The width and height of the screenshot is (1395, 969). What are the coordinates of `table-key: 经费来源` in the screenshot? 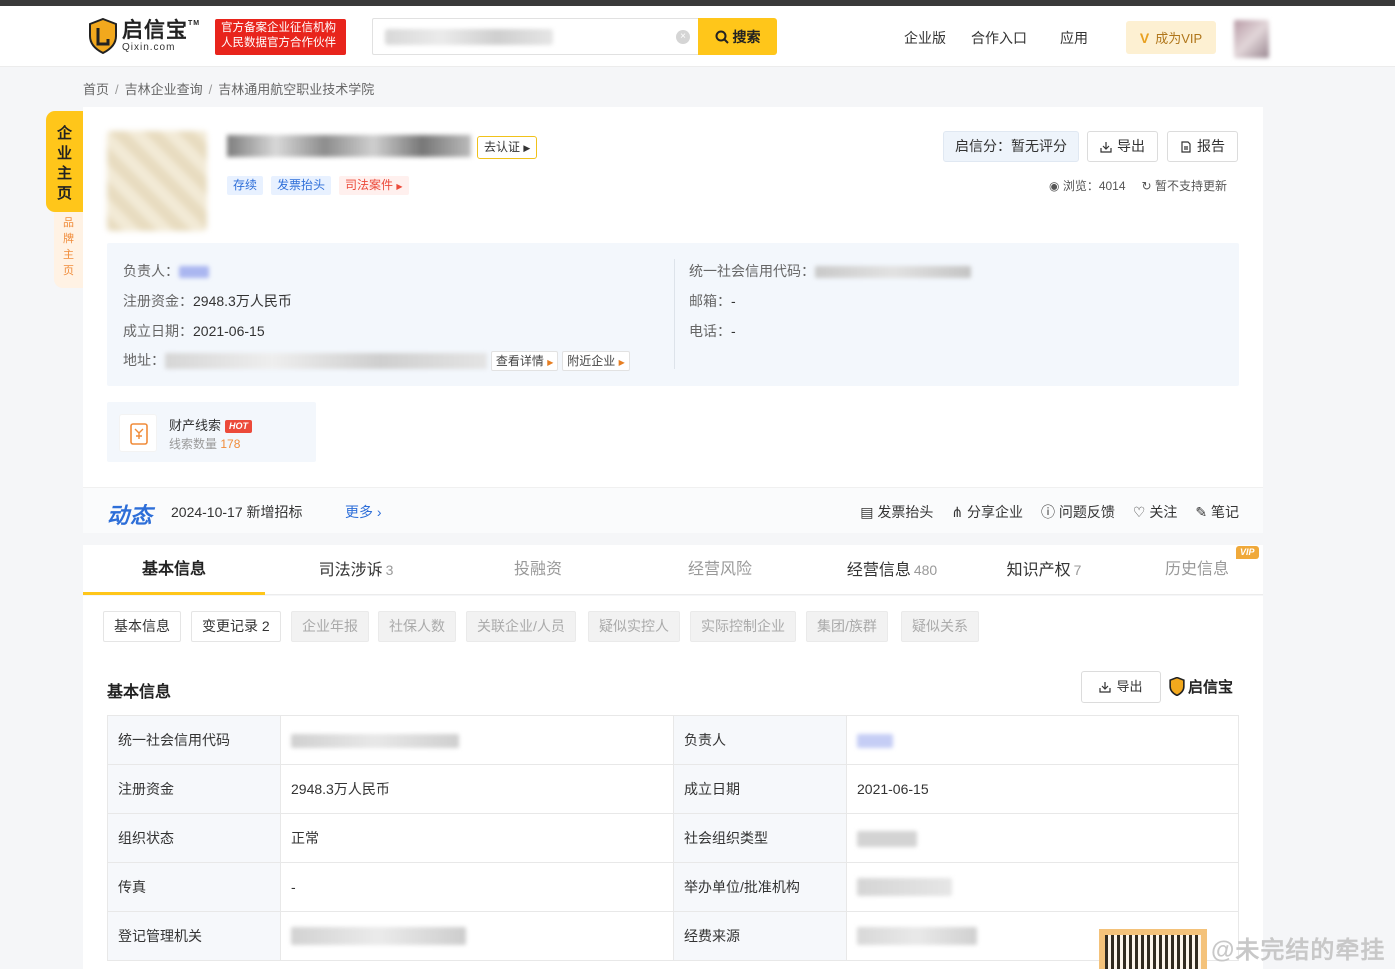 It's located at (760, 936).